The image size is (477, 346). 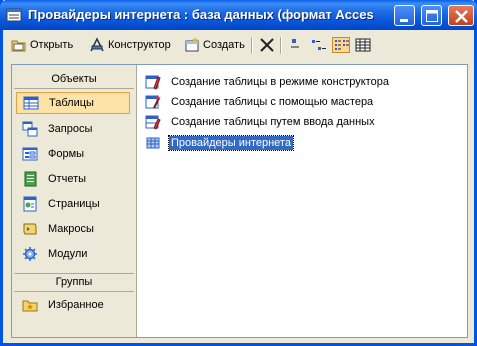 I want to click on sidebar-item-queries: Запросы, so click(x=73, y=129).